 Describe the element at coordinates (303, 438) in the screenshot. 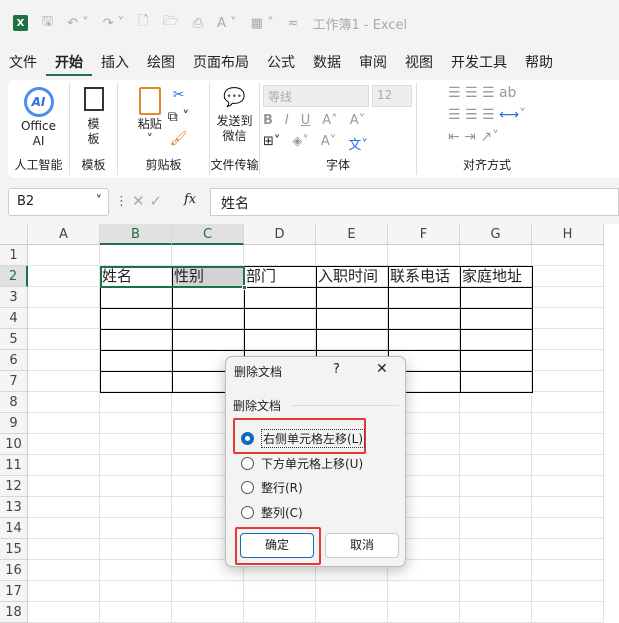

I see `radio-shift-left: 右侧单元格左移(L)` at that location.